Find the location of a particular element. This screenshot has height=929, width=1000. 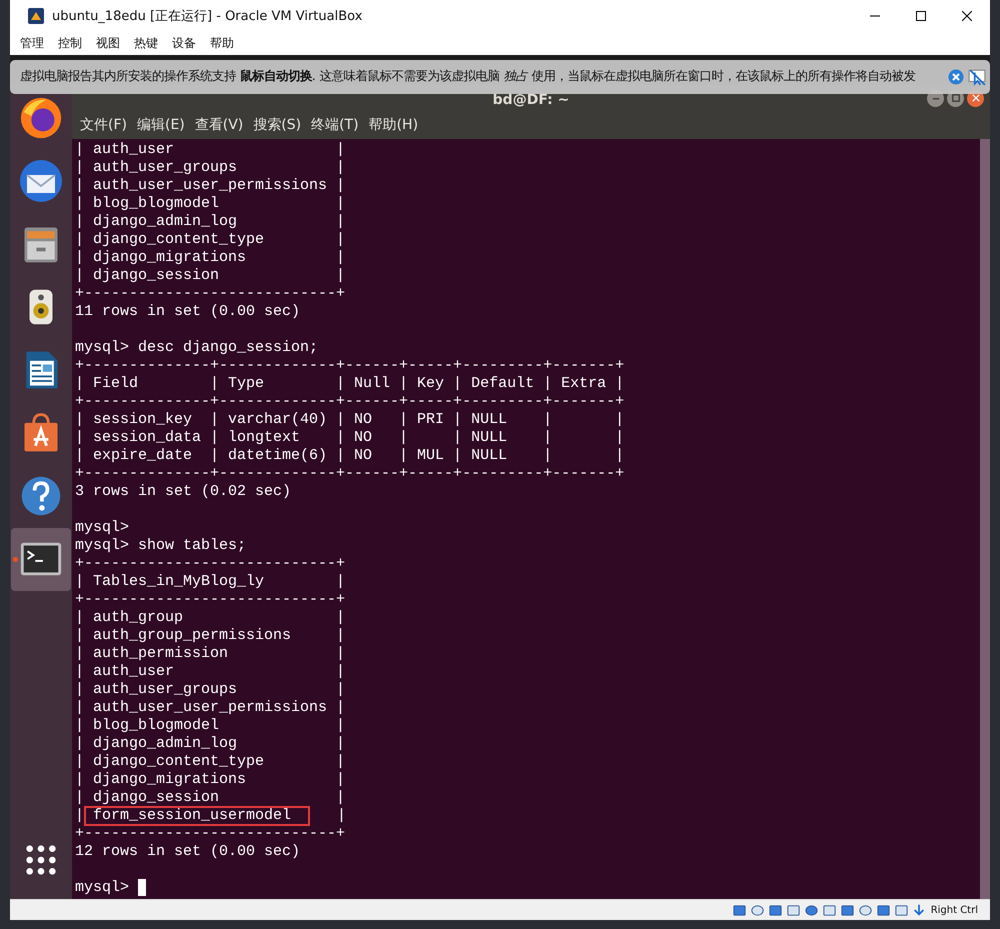

terminal-line: | expire_date | datetime(6) | NO | MUL | NULL | | is located at coordinates (349, 455).